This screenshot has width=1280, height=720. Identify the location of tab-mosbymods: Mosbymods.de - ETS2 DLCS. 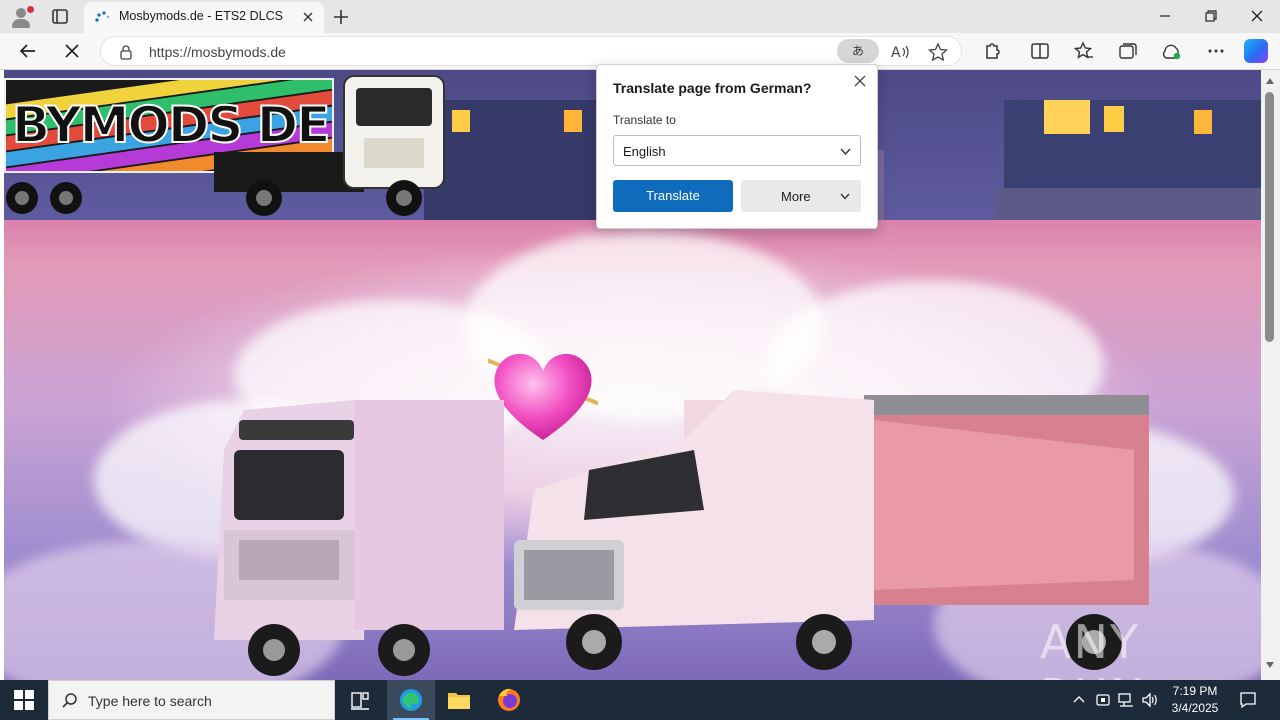
(204, 17).